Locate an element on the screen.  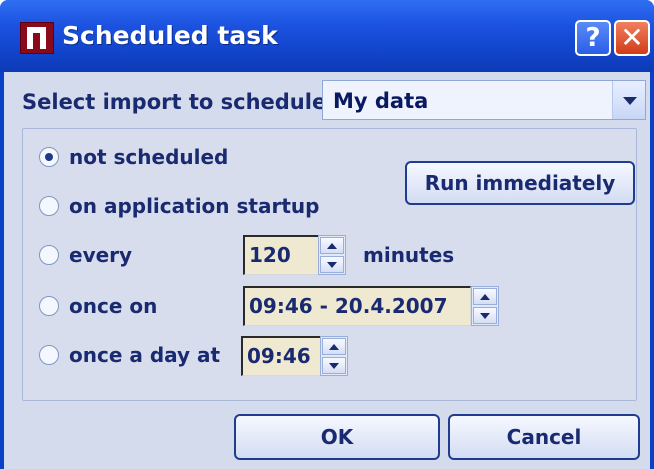
run-immediately-button: Run immediately is located at coordinates (520, 183).